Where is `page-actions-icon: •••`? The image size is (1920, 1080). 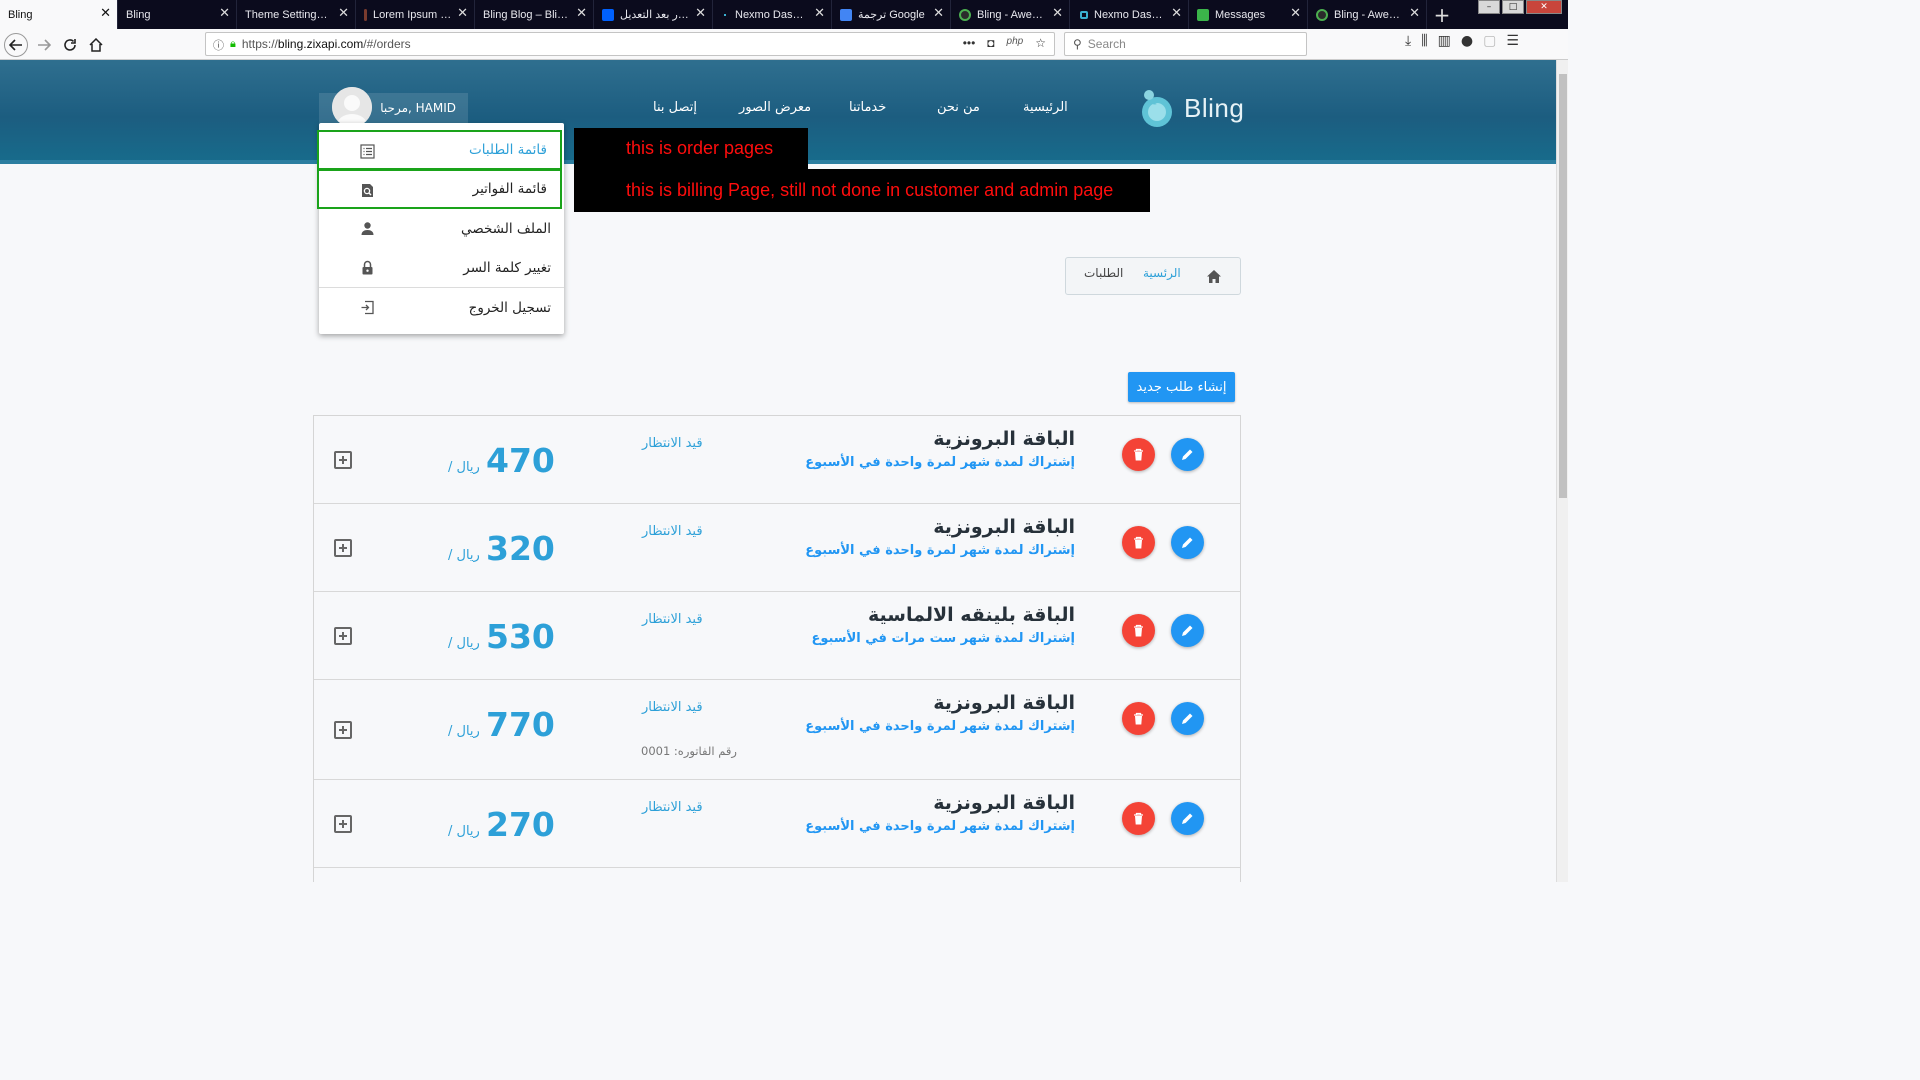 page-actions-icon: ••• is located at coordinates (969, 43).